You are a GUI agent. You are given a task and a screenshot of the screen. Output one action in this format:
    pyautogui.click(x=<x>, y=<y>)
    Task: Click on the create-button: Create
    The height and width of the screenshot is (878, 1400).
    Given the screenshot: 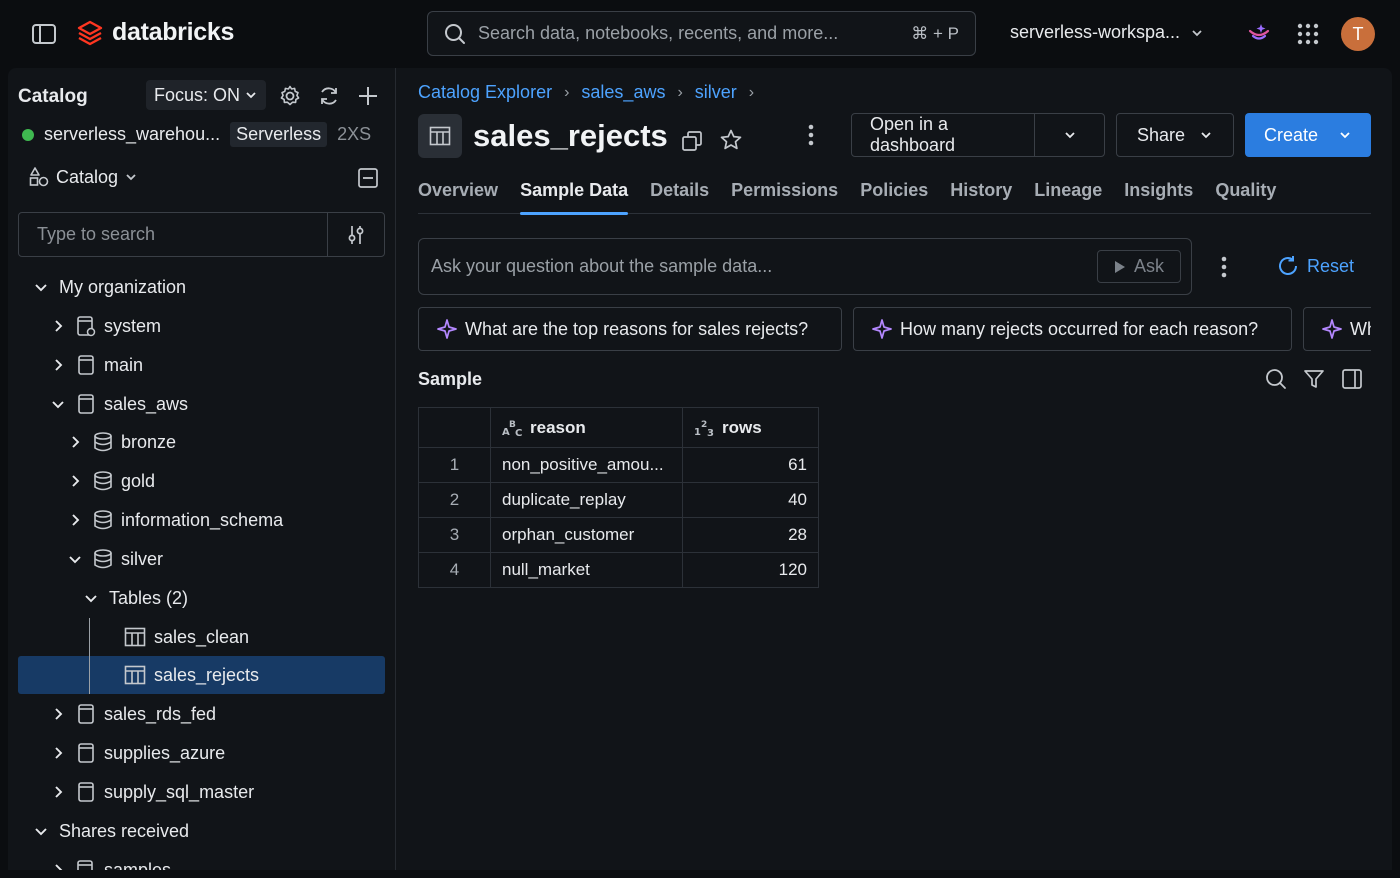 What is the action you would take?
    pyautogui.click(x=1308, y=135)
    